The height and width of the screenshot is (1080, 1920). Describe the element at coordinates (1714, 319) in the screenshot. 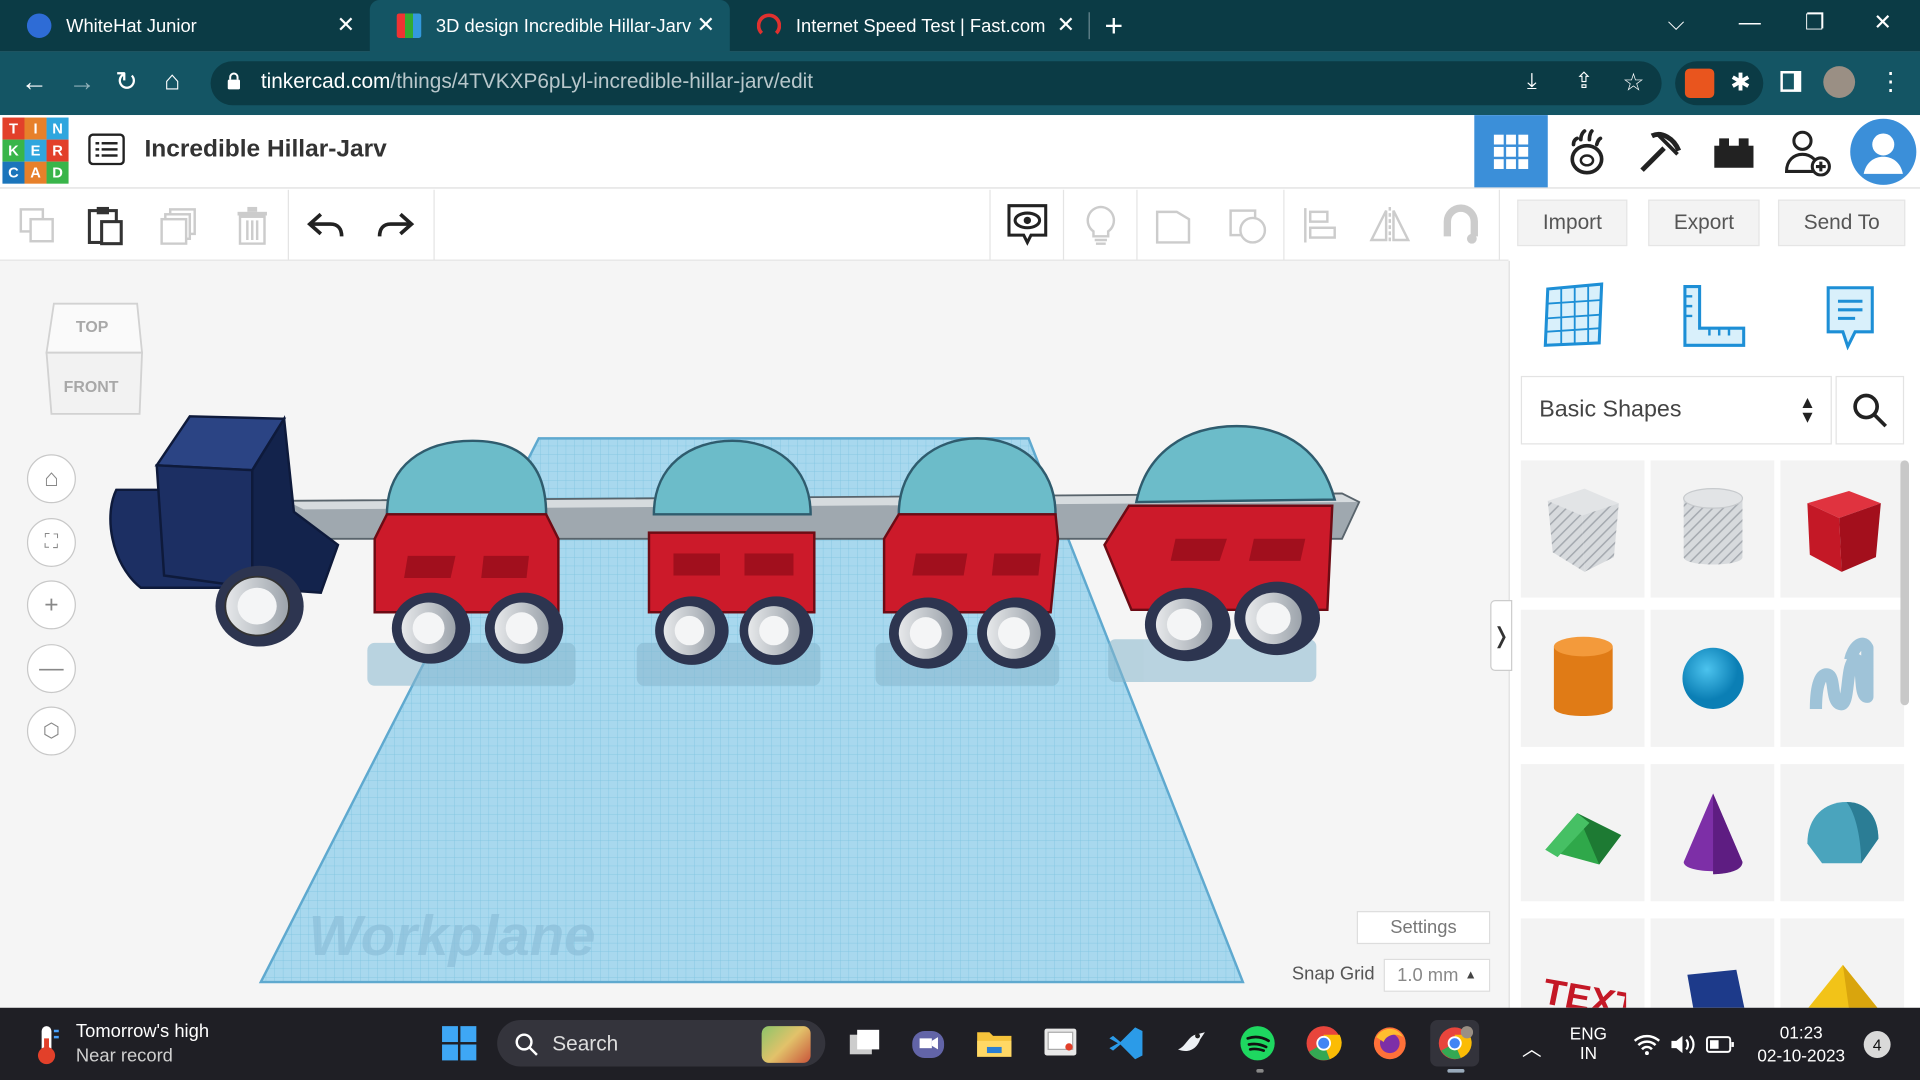

I see `ruler-tool-icon` at that location.